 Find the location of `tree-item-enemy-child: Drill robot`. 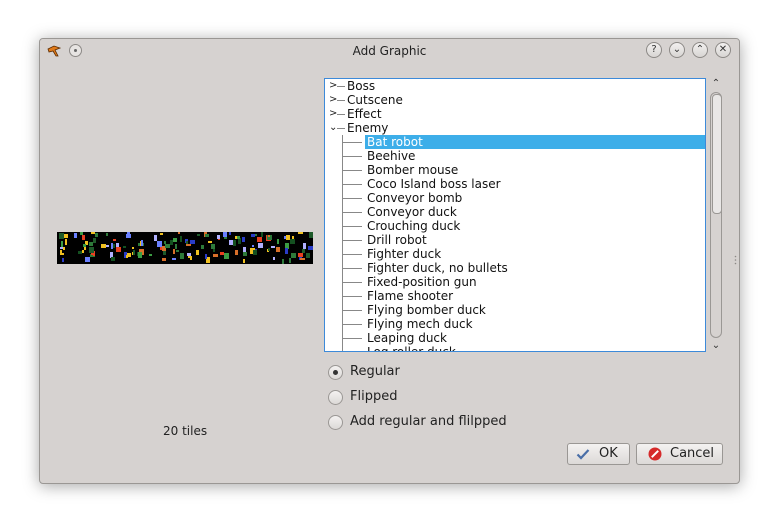

tree-item-enemy-child: Drill robot is located at coordinates (515, 240).